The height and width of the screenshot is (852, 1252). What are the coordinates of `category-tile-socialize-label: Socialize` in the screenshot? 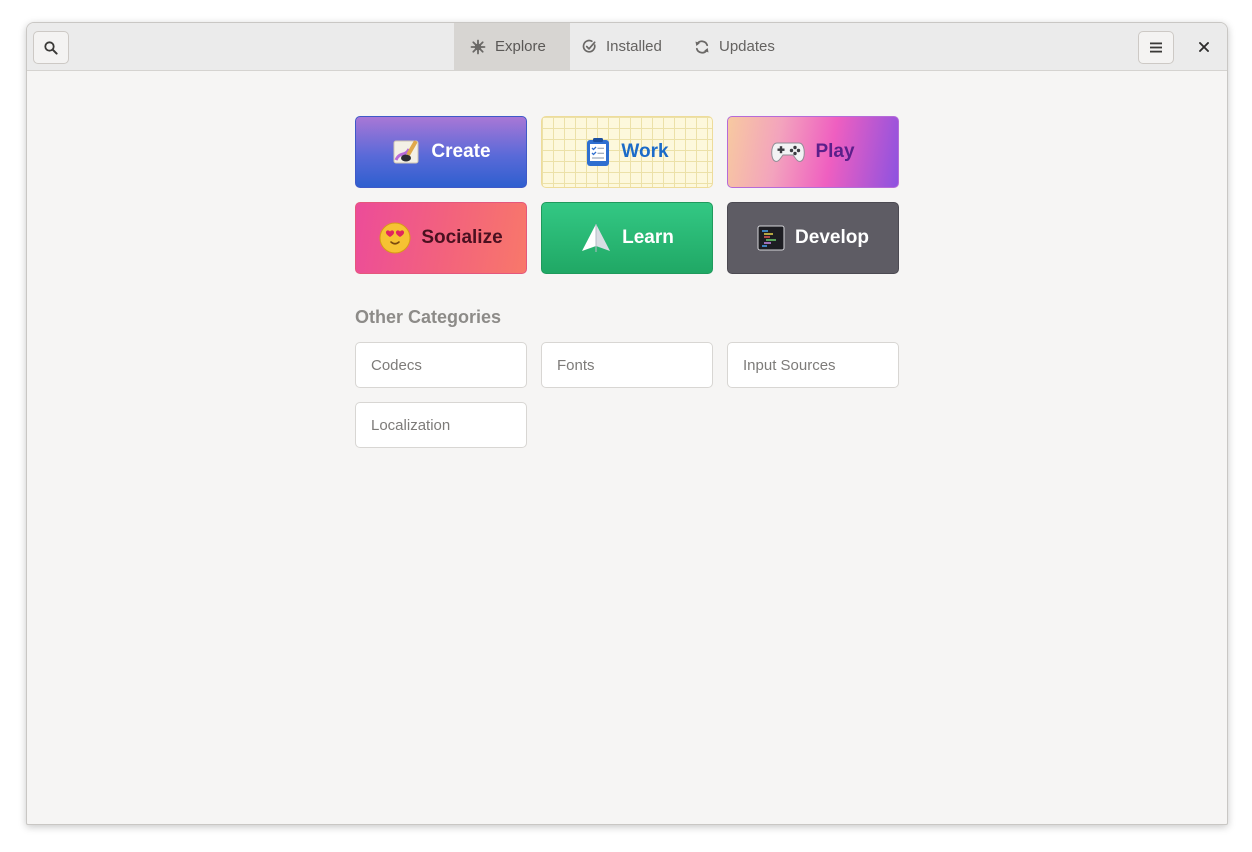 It's located at (462, 237).